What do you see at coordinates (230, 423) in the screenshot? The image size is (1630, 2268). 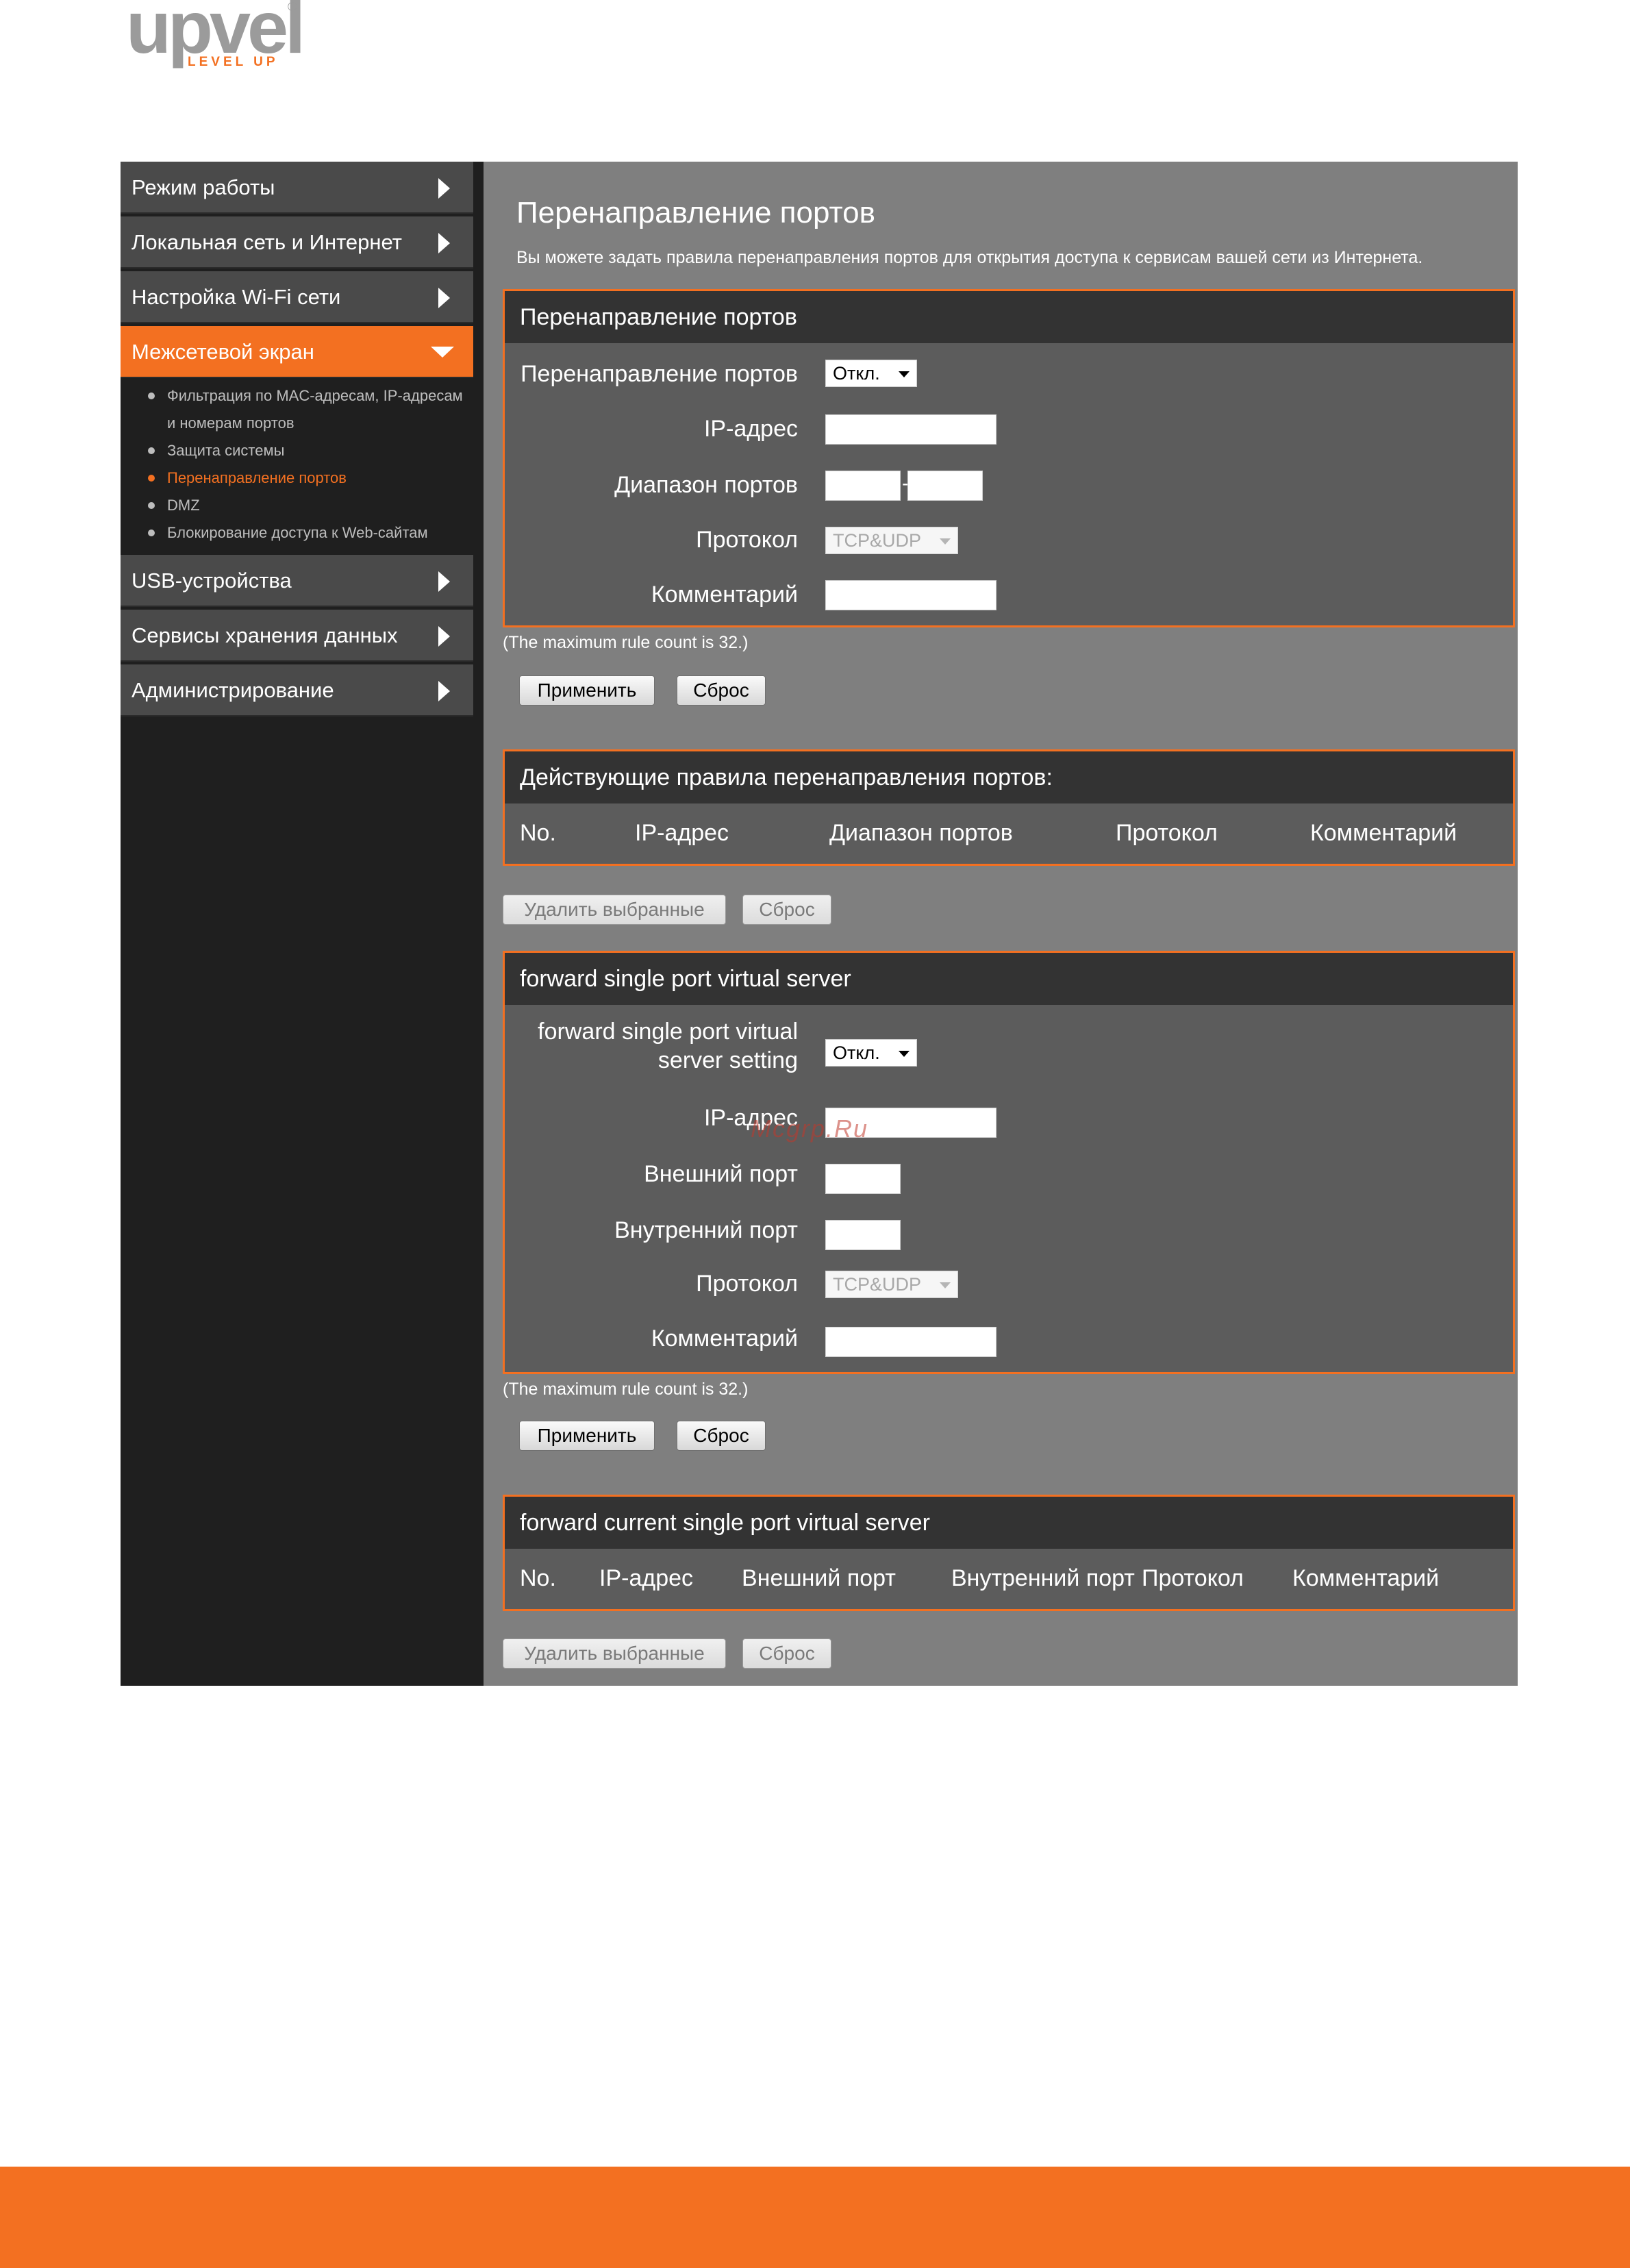 I see `subitem-mac-ip-filter-cont: и номерам портов` at bounding box center [230, 423].